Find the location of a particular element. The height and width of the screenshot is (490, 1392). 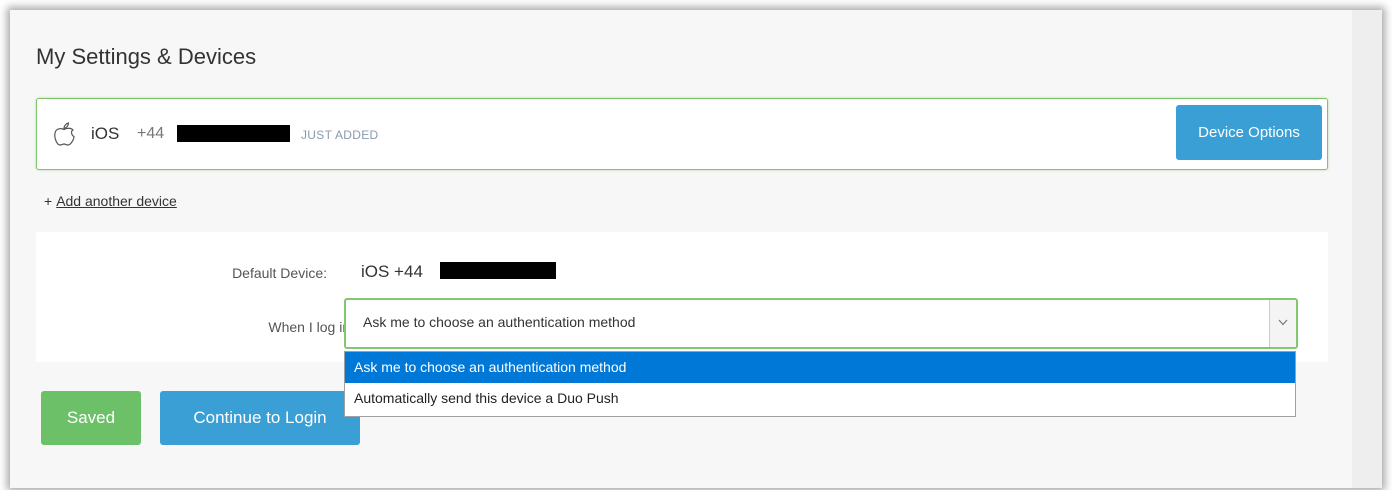

add-device-row: + Add another device is located at coordinates (110, 201).